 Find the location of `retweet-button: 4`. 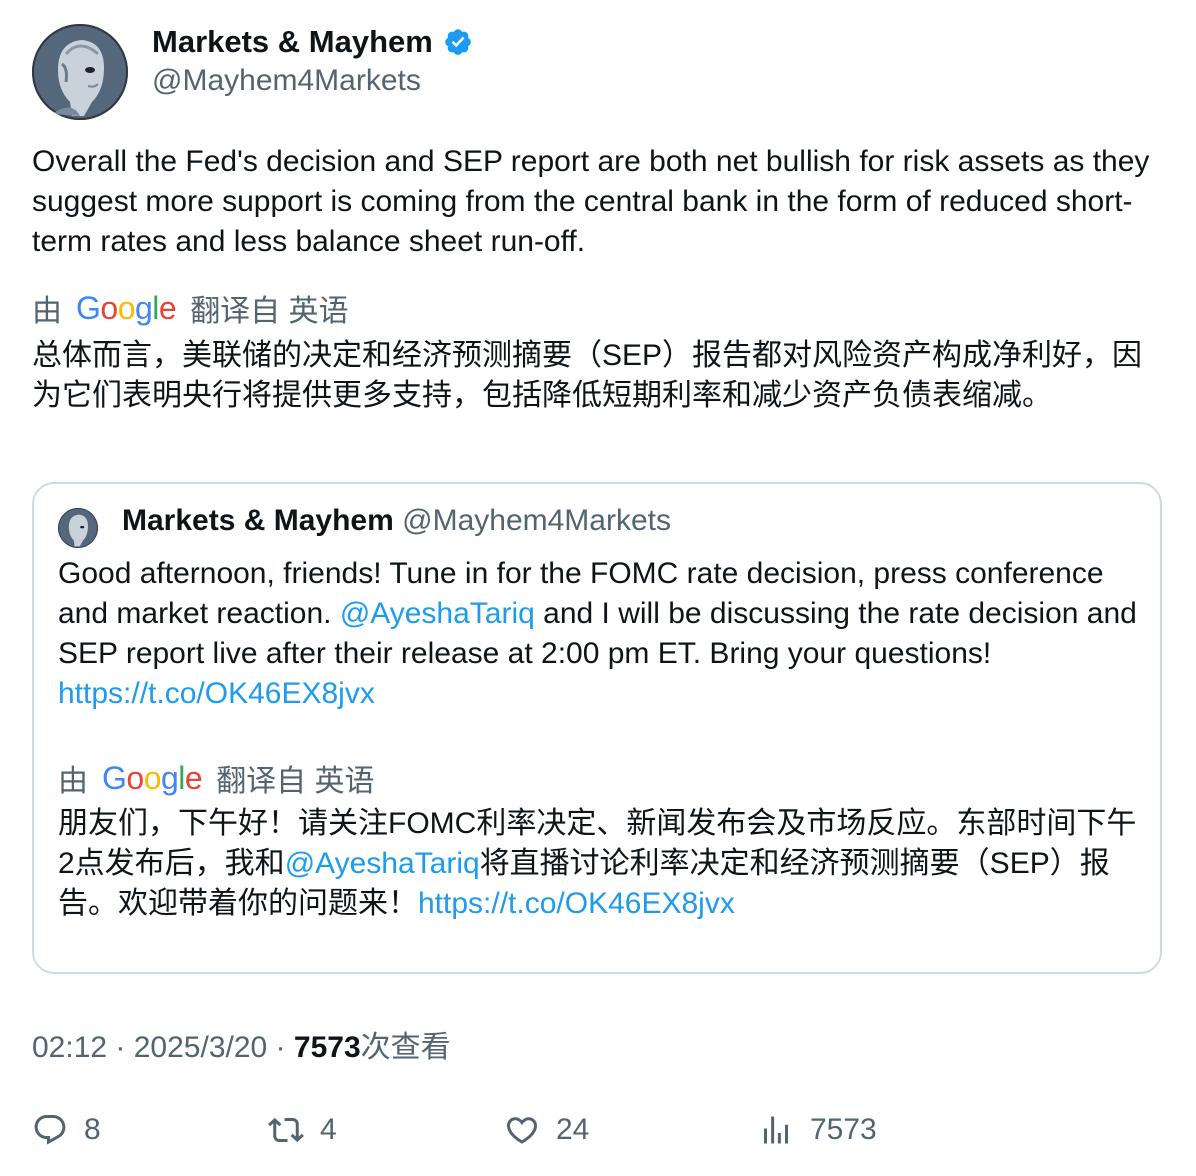

retweet-button: 4 is located at coordinates (302, 1130).